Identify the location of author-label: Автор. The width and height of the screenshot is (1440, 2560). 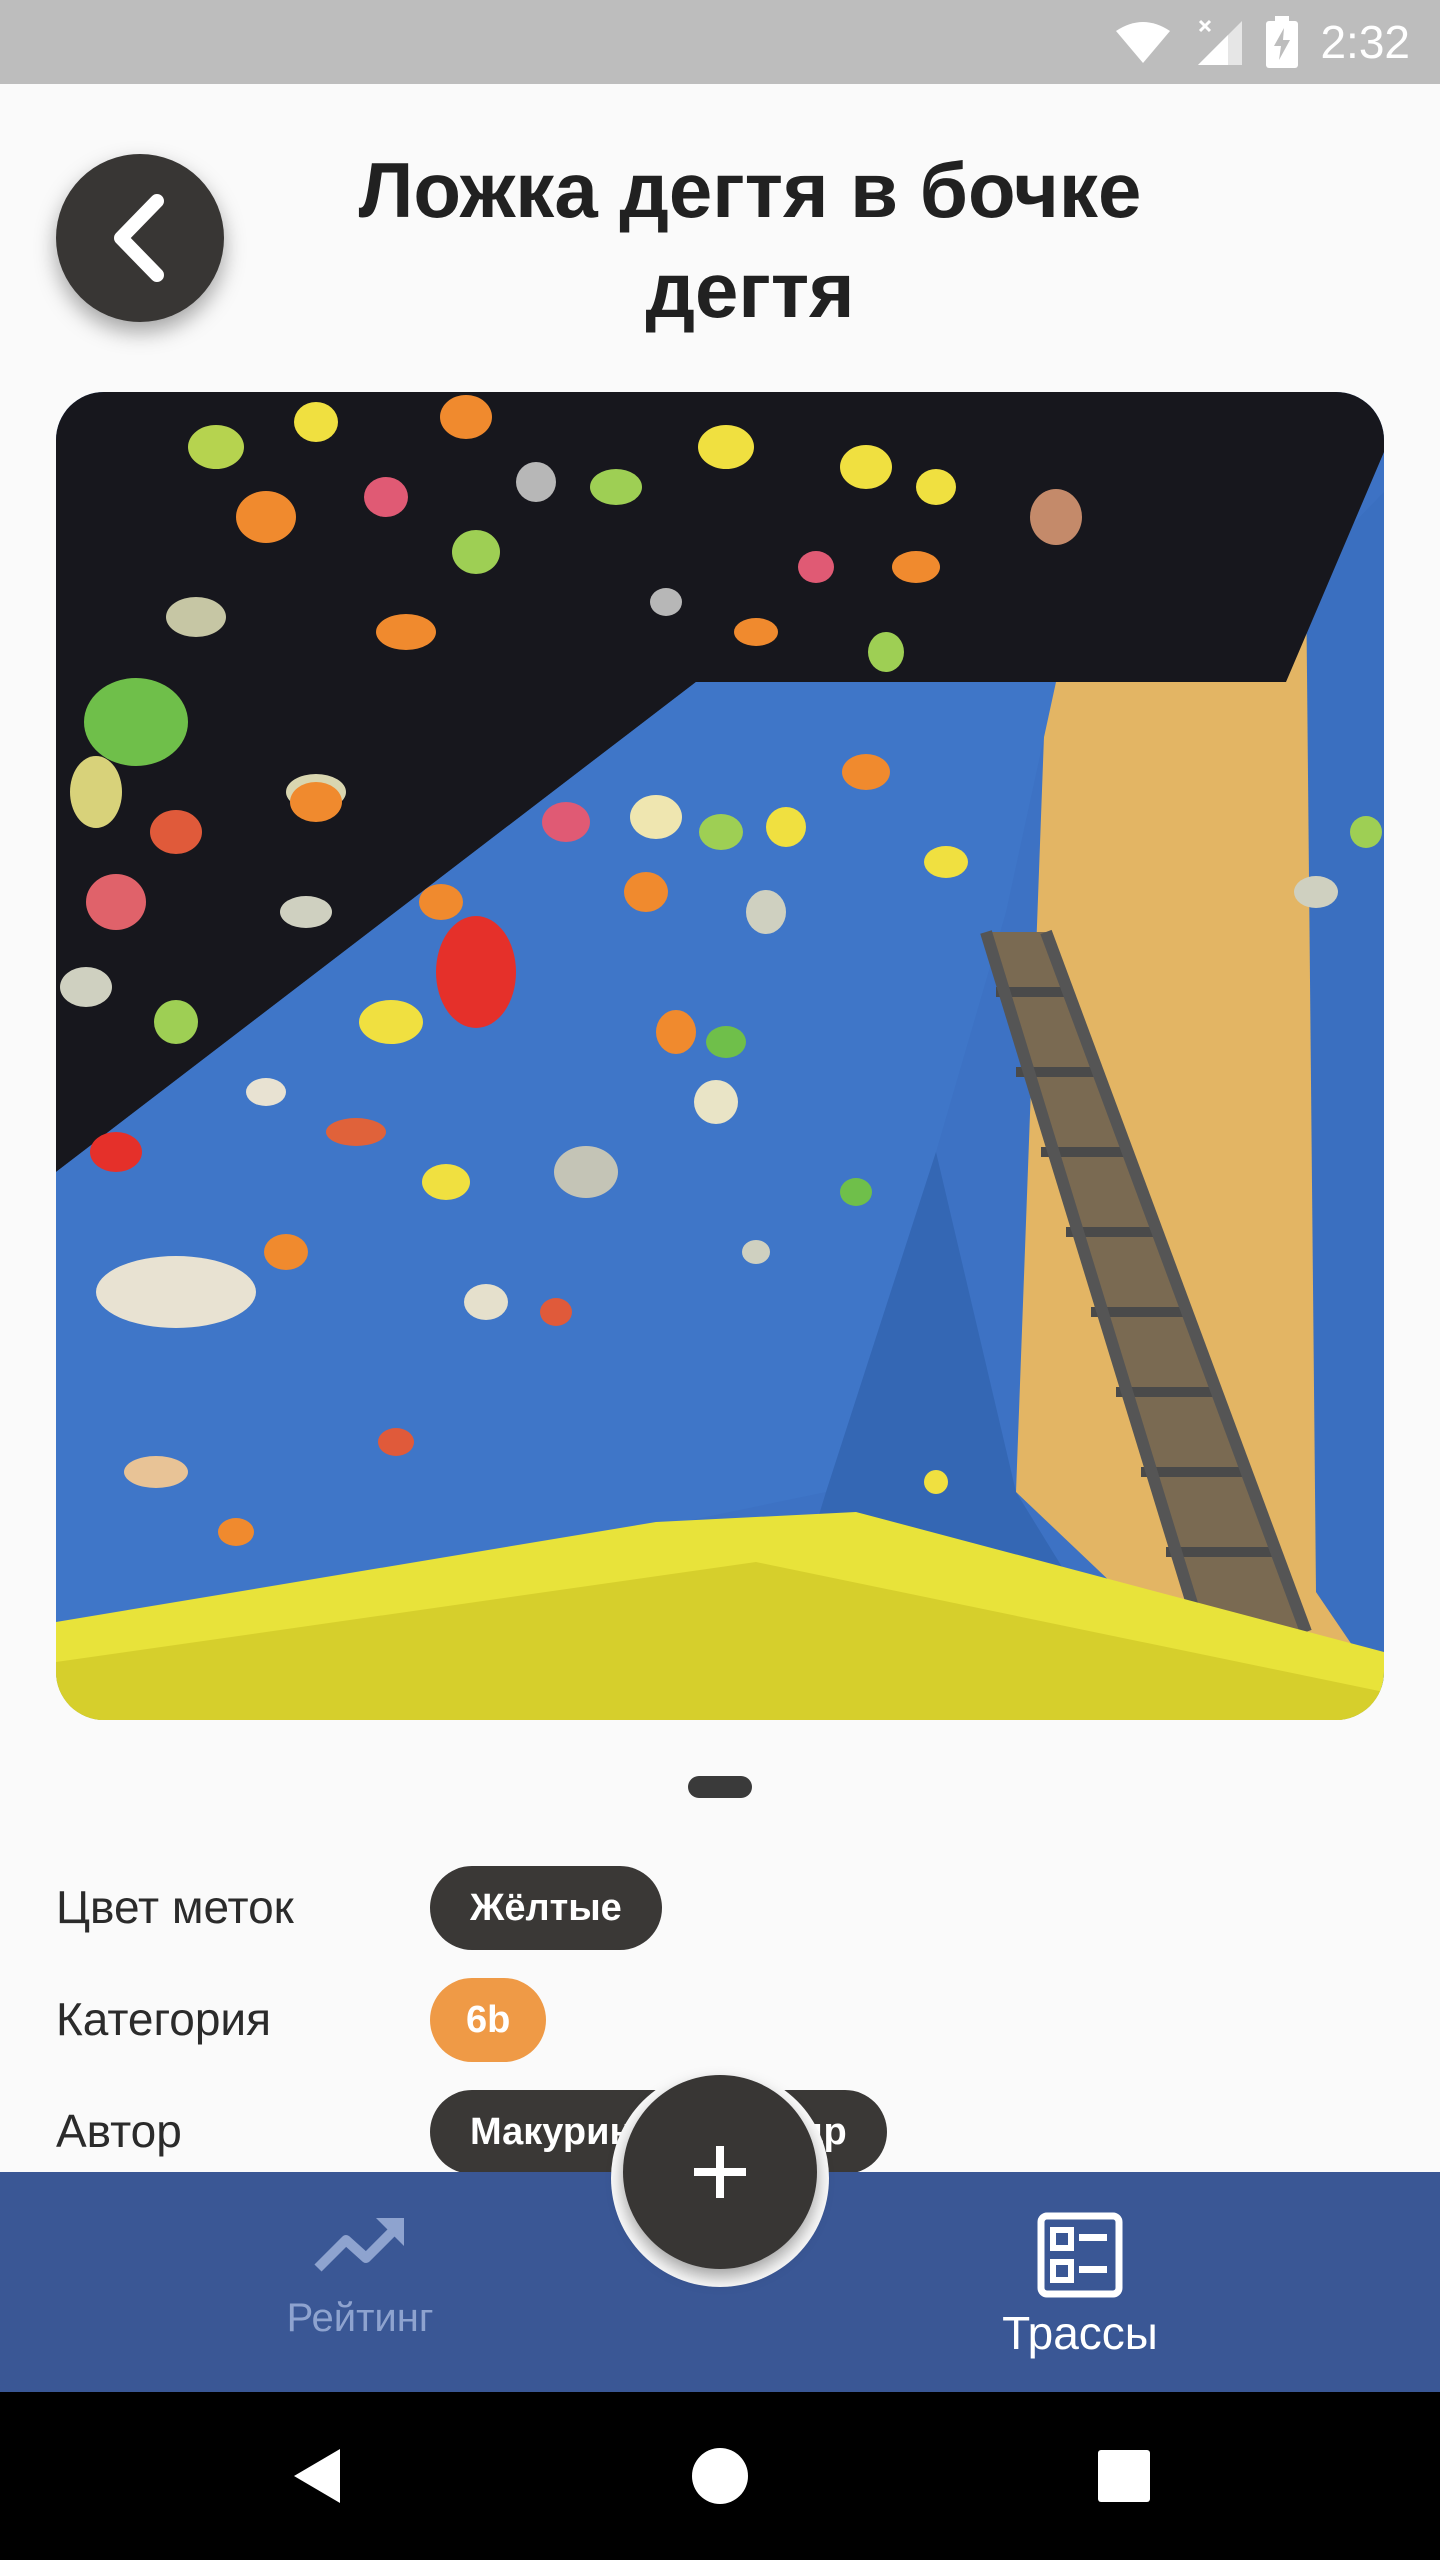
(119, 2131).